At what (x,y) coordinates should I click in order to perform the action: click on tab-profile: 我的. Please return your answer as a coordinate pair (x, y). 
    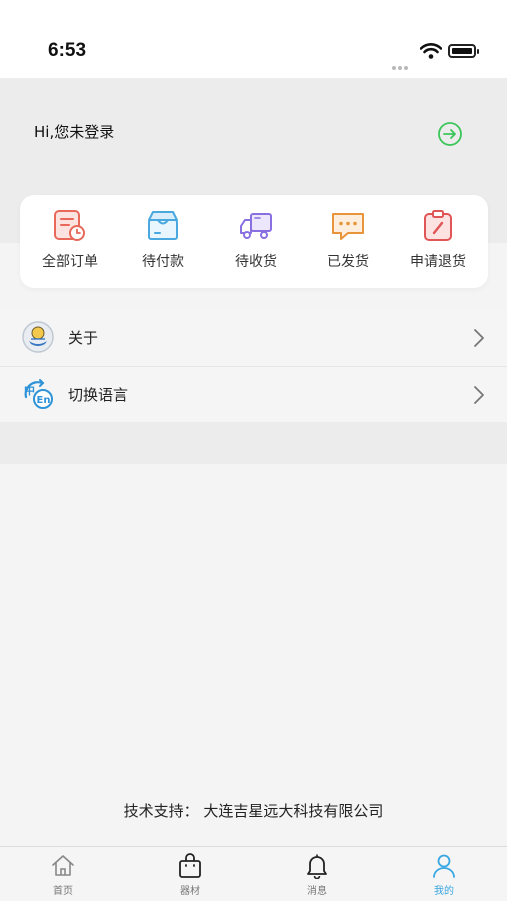
    Looking at the image, I should click on (444, 874).